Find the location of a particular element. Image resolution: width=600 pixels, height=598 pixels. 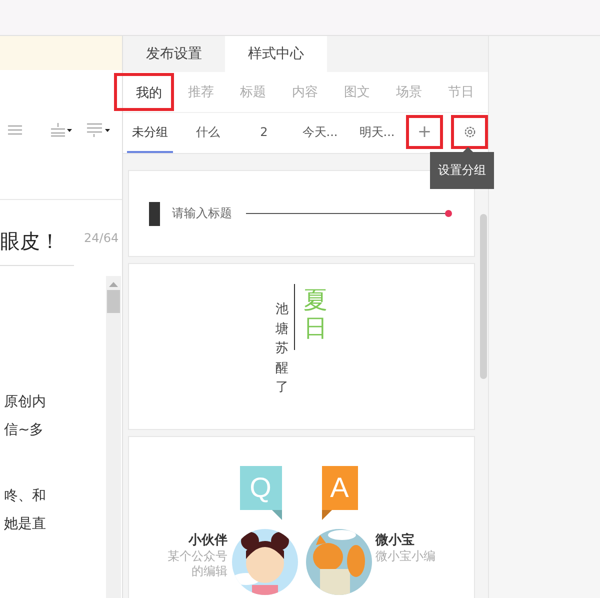

body-text: 她是直 is located at coordinates (25, 524).